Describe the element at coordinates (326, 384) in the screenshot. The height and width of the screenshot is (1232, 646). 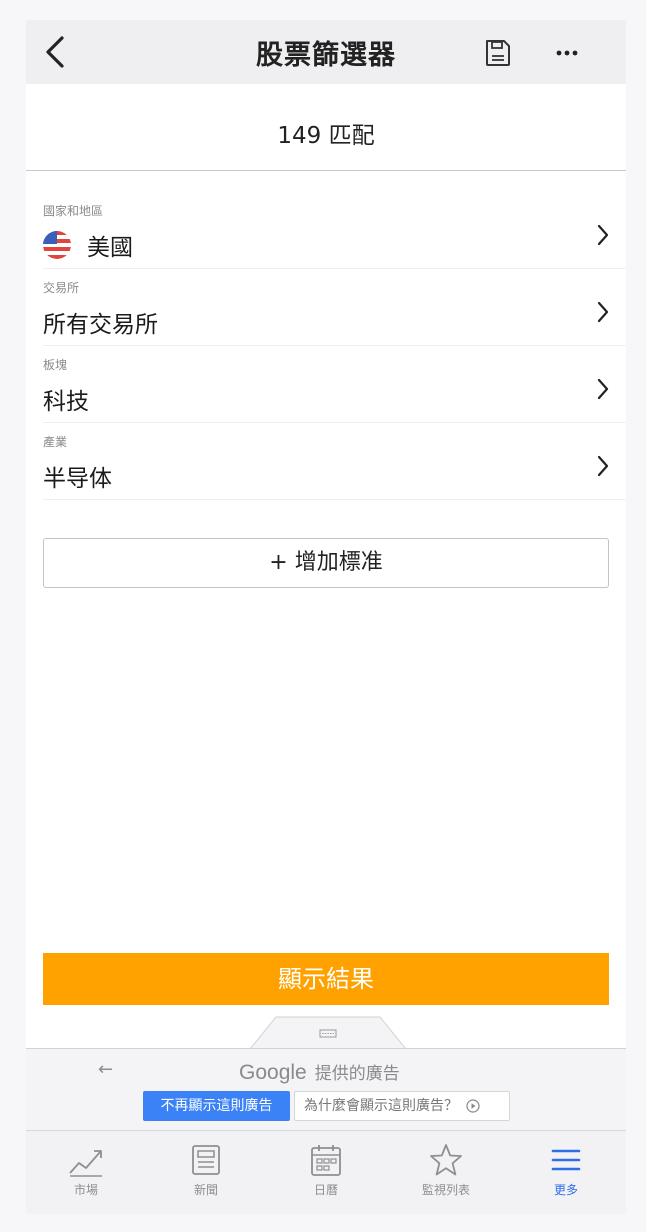
I see `filter-sector: 板塊 科技` at that location.